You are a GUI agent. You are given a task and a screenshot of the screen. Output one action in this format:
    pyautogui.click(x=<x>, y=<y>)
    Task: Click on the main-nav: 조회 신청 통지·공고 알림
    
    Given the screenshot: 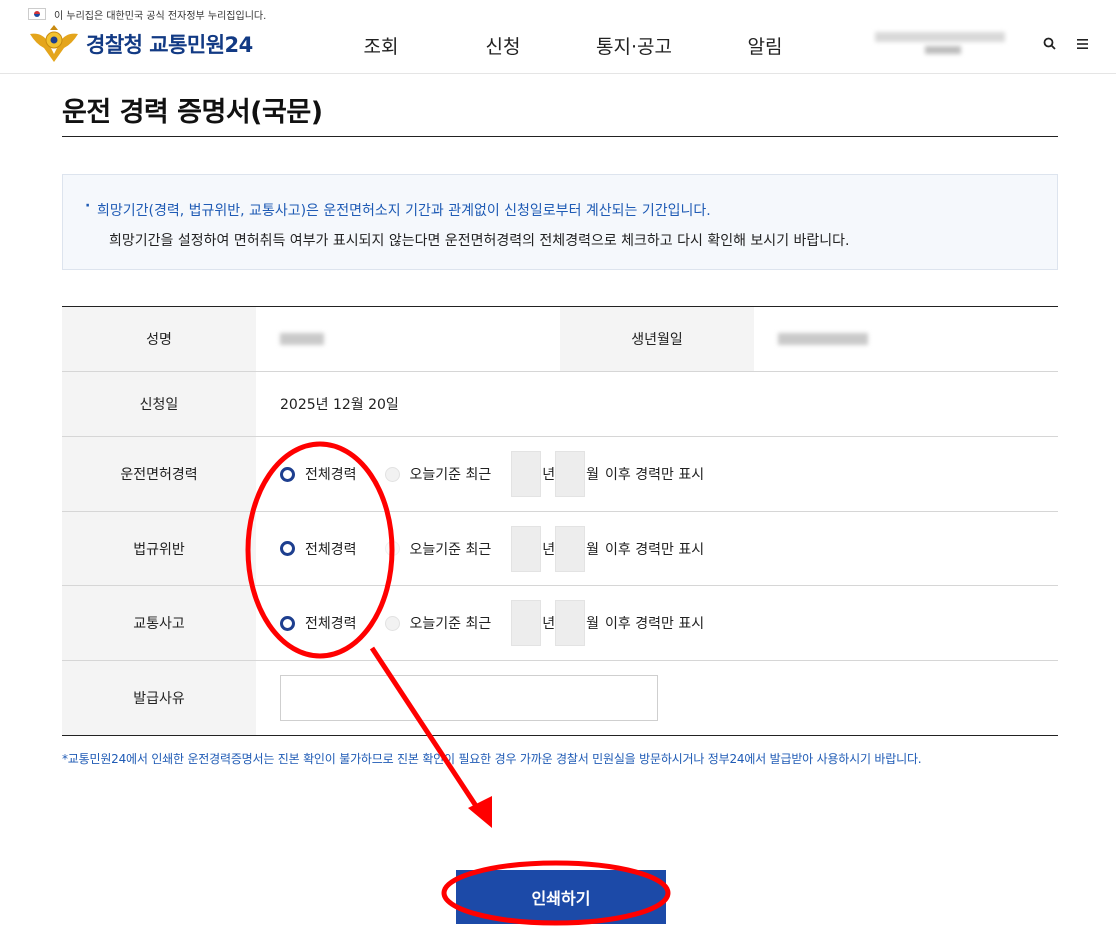 What is the action you would take?
    pyautogui.click(x=573, y=45)
    